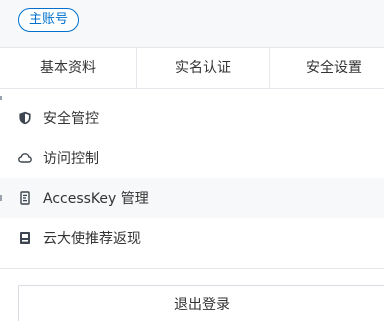  What do you see at coordinates (71, 159) in the screenshot?
I see `menu-item-label: 访问控制` at bounding box center [71, 159].